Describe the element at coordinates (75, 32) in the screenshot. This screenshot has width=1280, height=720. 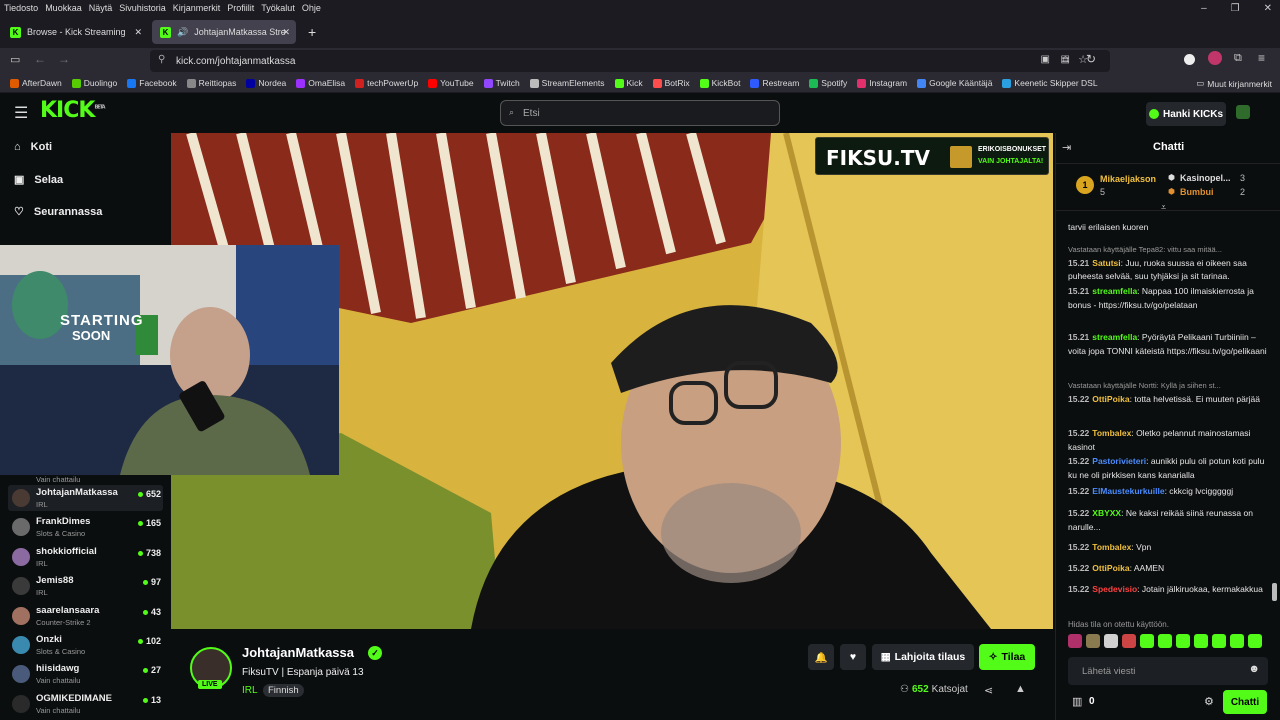
I see `tab-browse: K Browse - Kick Streaming ✕` at that location.